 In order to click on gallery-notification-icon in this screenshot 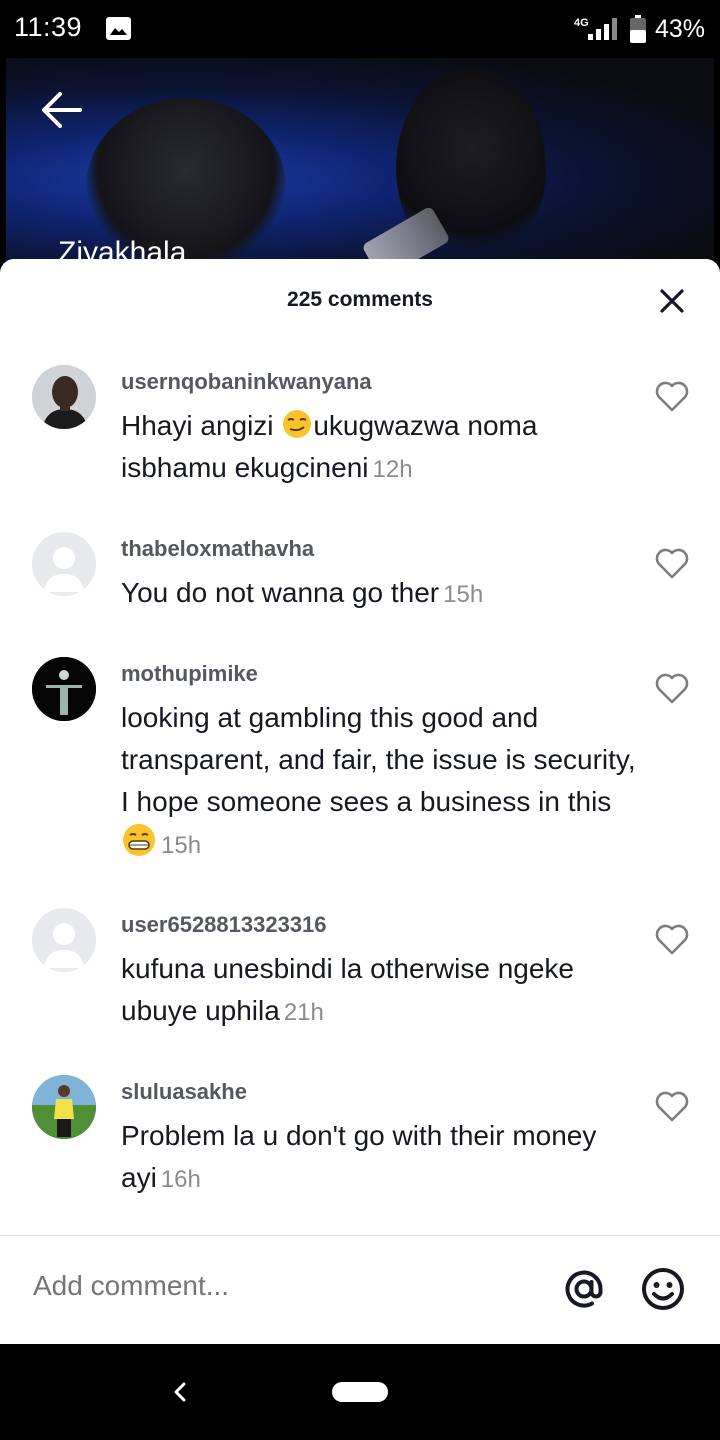, I will do `click(118, 28)`.